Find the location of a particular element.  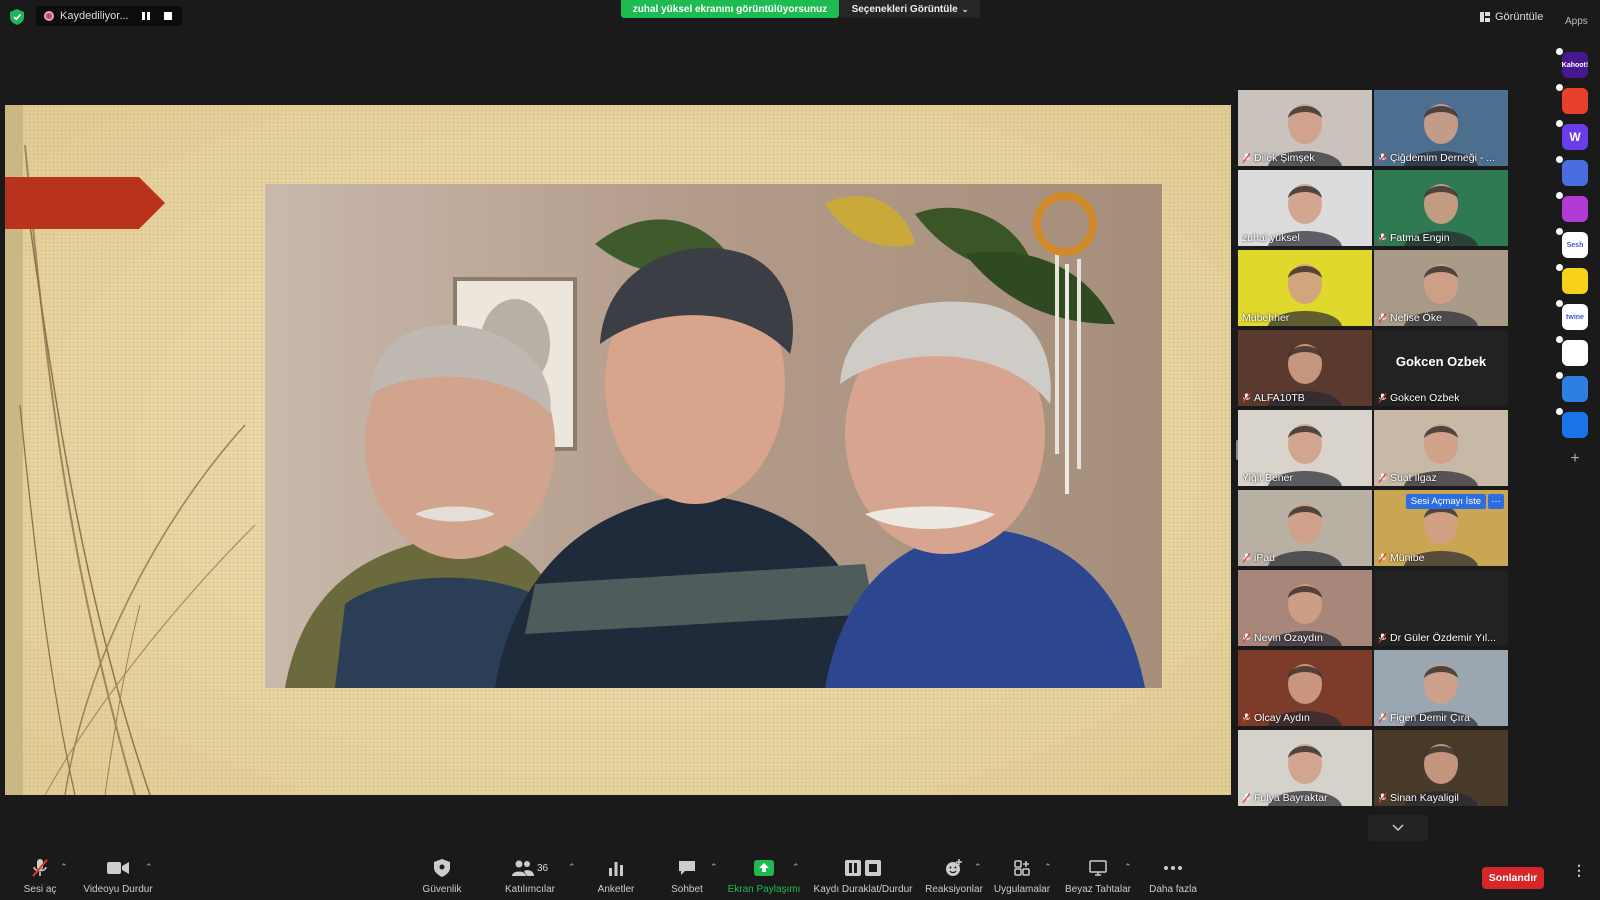

twine-icon: twine is located at coordinates (1572, 315).